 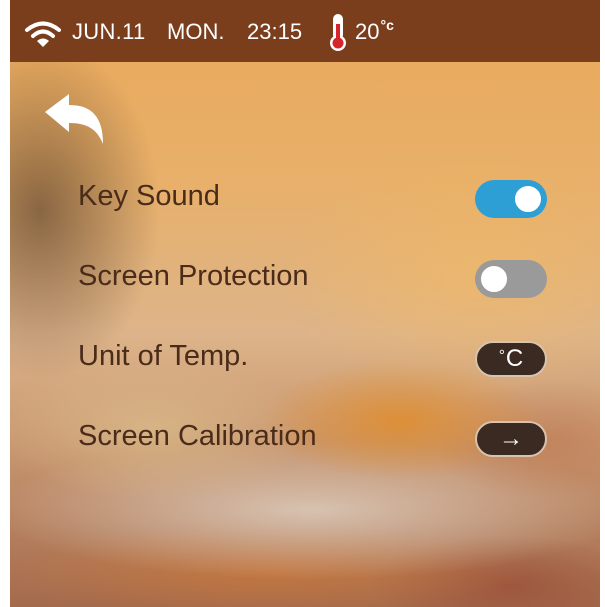 What do you see at coordinates (338, 32) in the screenshot?
I see `thermometer-icon` at bounding box center [338, 32].